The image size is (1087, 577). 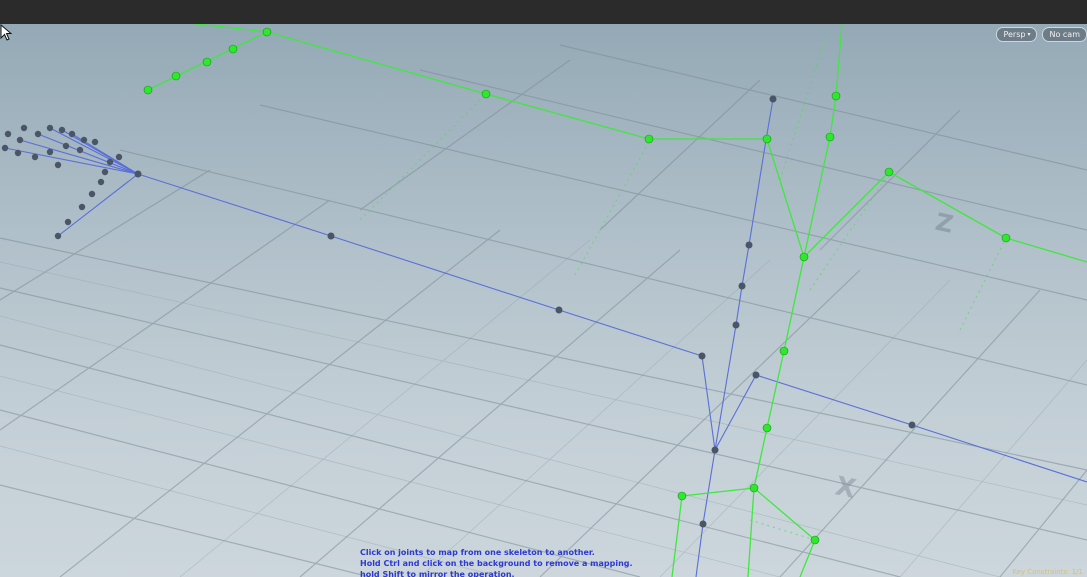 I want to click on top-toolbar, so click(x=543, y=12).